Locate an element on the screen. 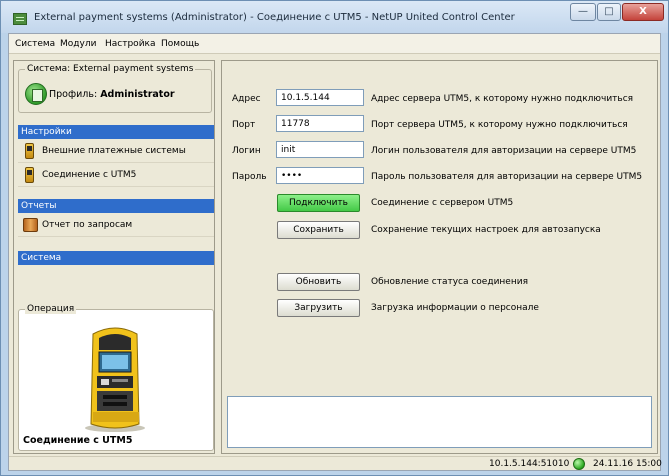 The image size is (669, 476). login-label: Логин is located at coordinates (246, 151).